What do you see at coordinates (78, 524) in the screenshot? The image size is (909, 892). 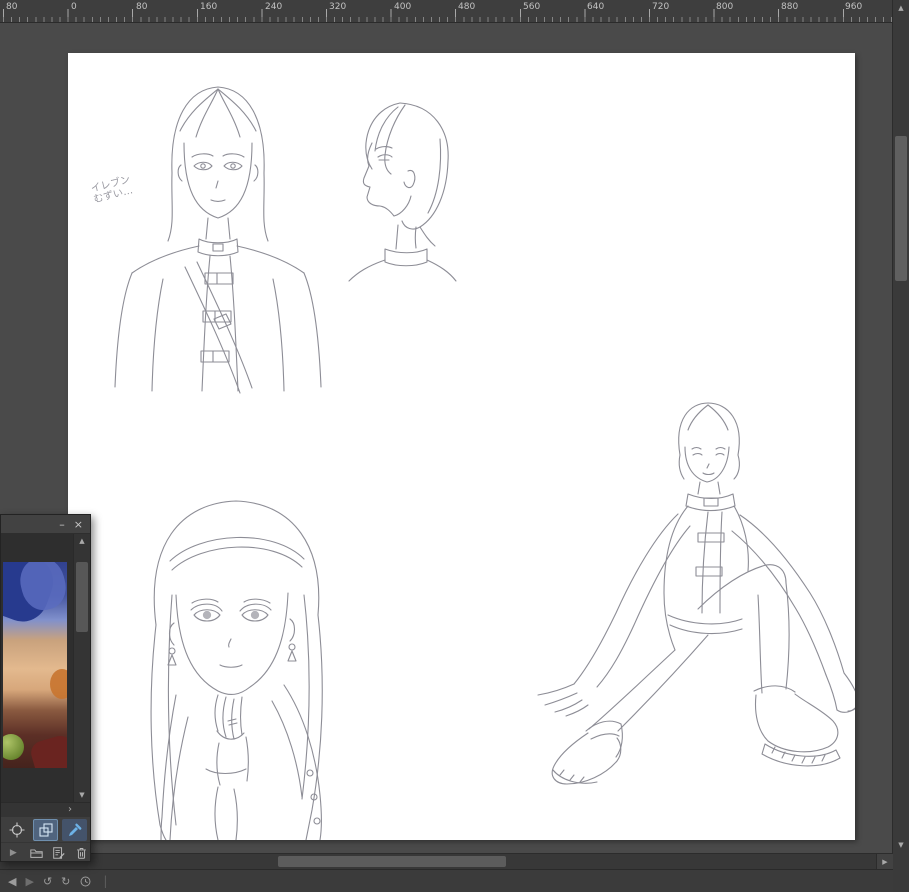 I see `close-icon: ×` at bounding box center [78, 524].